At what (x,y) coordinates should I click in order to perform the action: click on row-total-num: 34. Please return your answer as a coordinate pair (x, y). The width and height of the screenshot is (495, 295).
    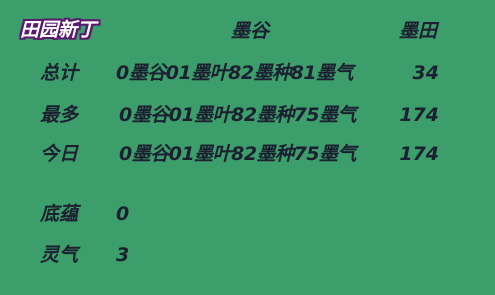
    Looking at the image, I should click on (425, 73).